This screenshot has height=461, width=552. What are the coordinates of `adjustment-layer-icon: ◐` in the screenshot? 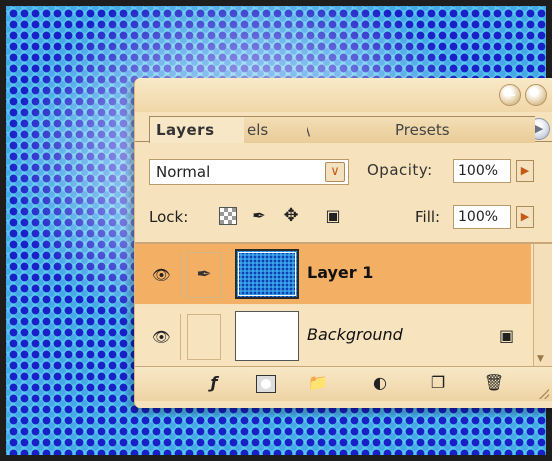 It's located at (380, 383).